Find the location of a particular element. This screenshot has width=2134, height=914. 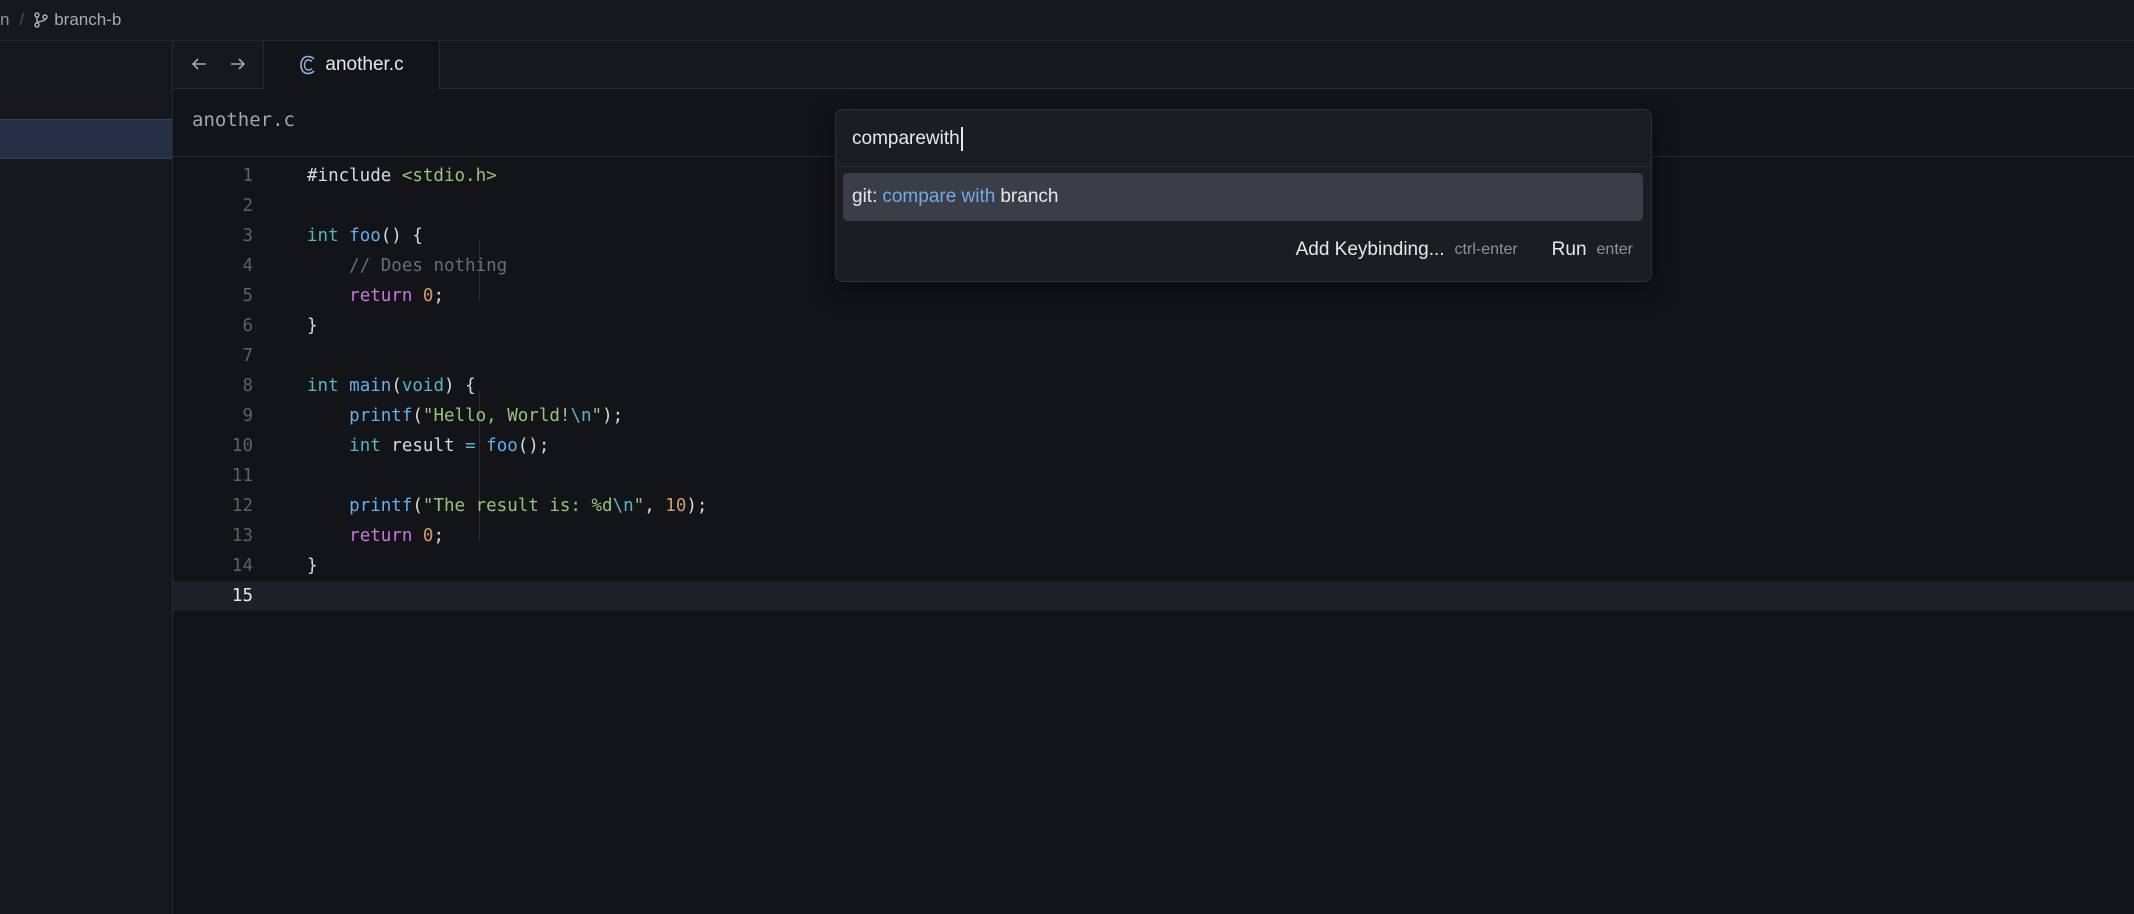

palette-query-text: comparewith is located at coordinates (906, 138).